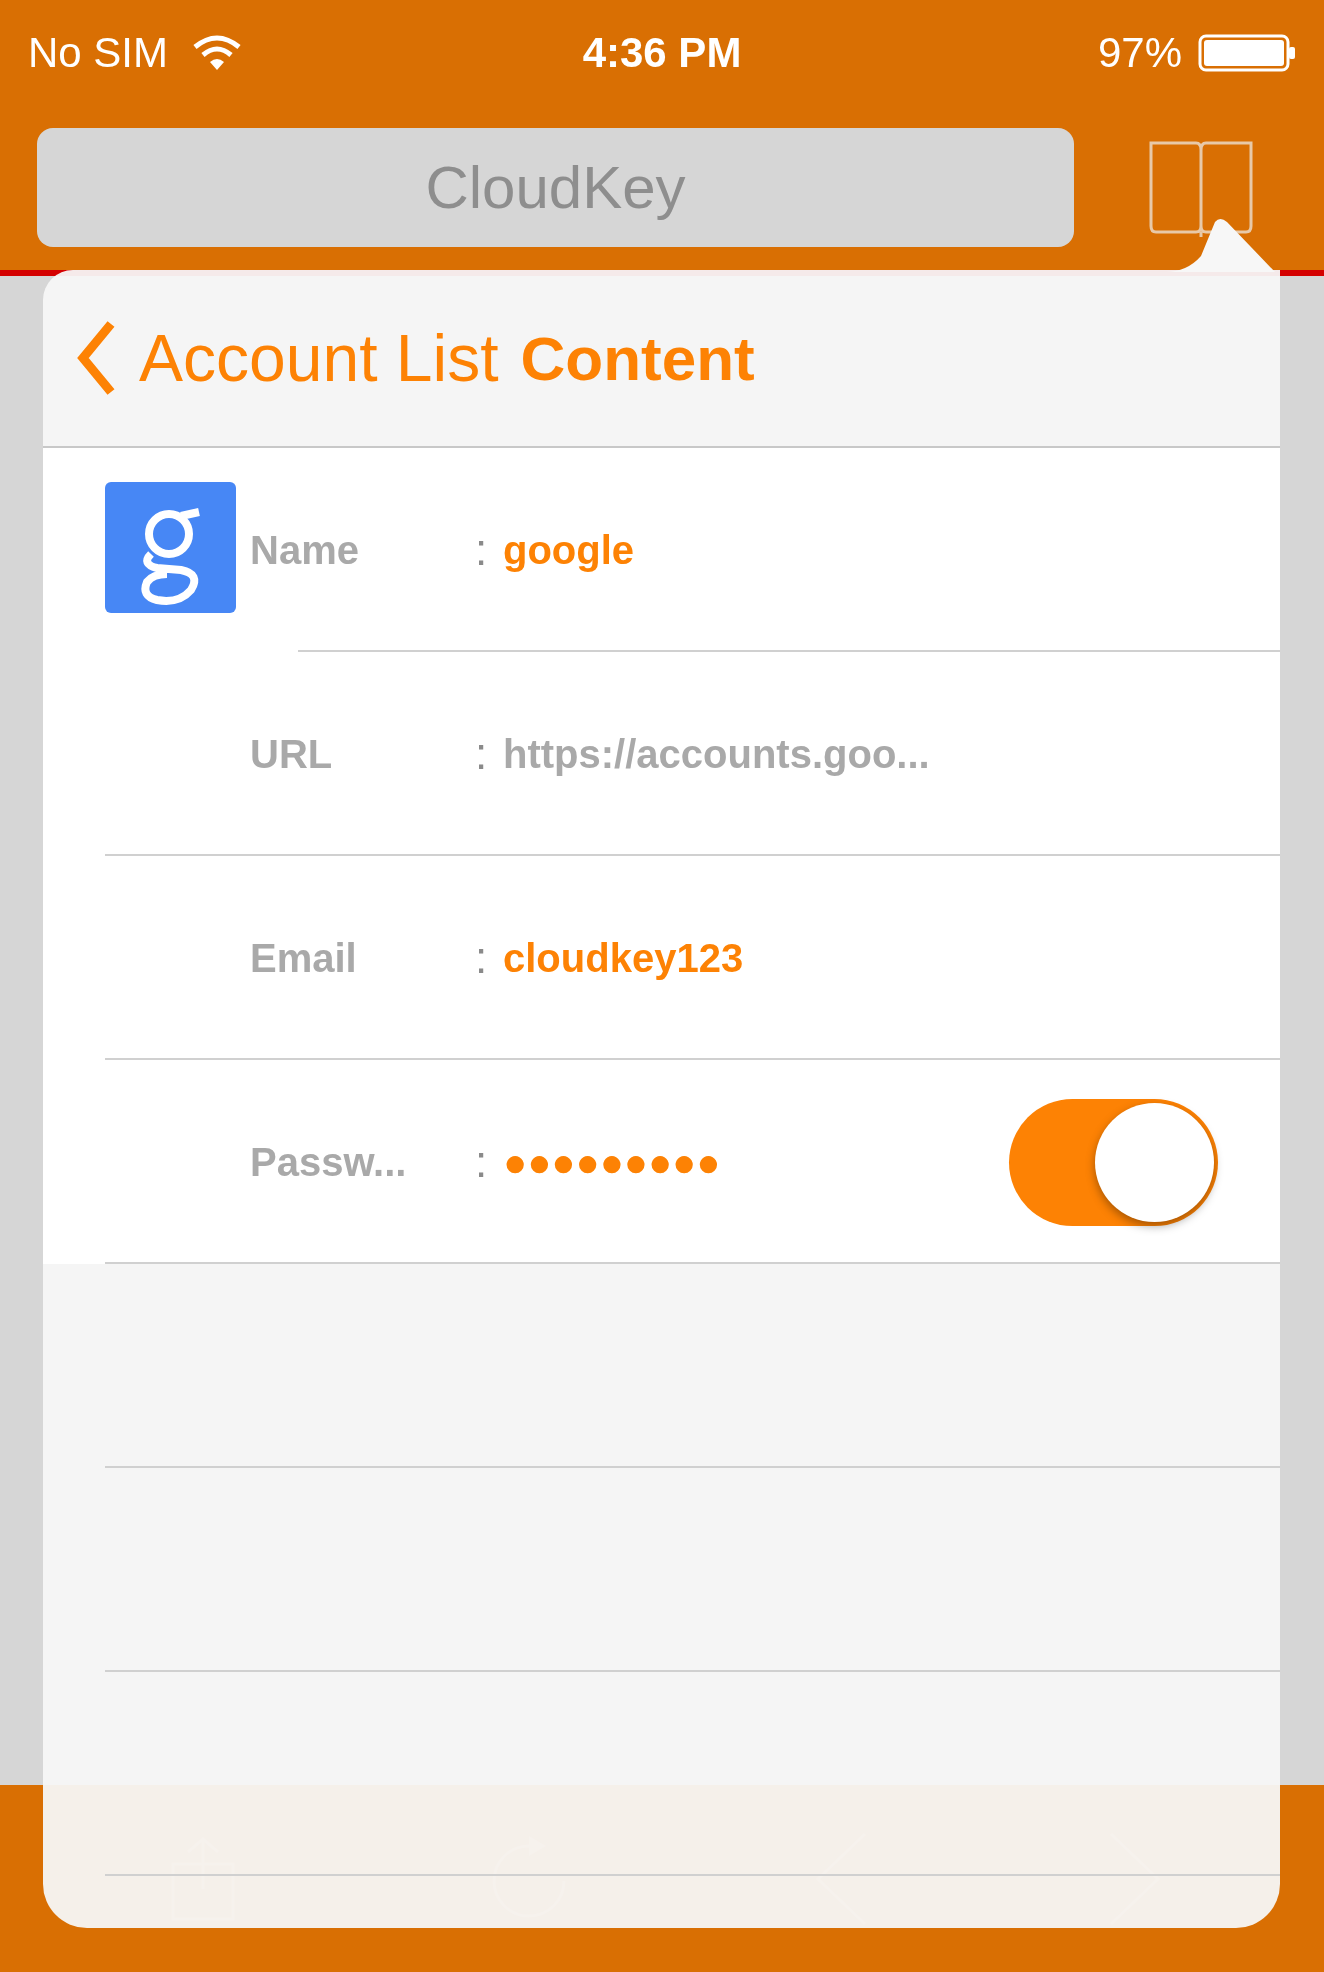  Describe the element at coordinates (662, 53) in the screenshot. I see `clock-text: 4:36 PM` at that location.